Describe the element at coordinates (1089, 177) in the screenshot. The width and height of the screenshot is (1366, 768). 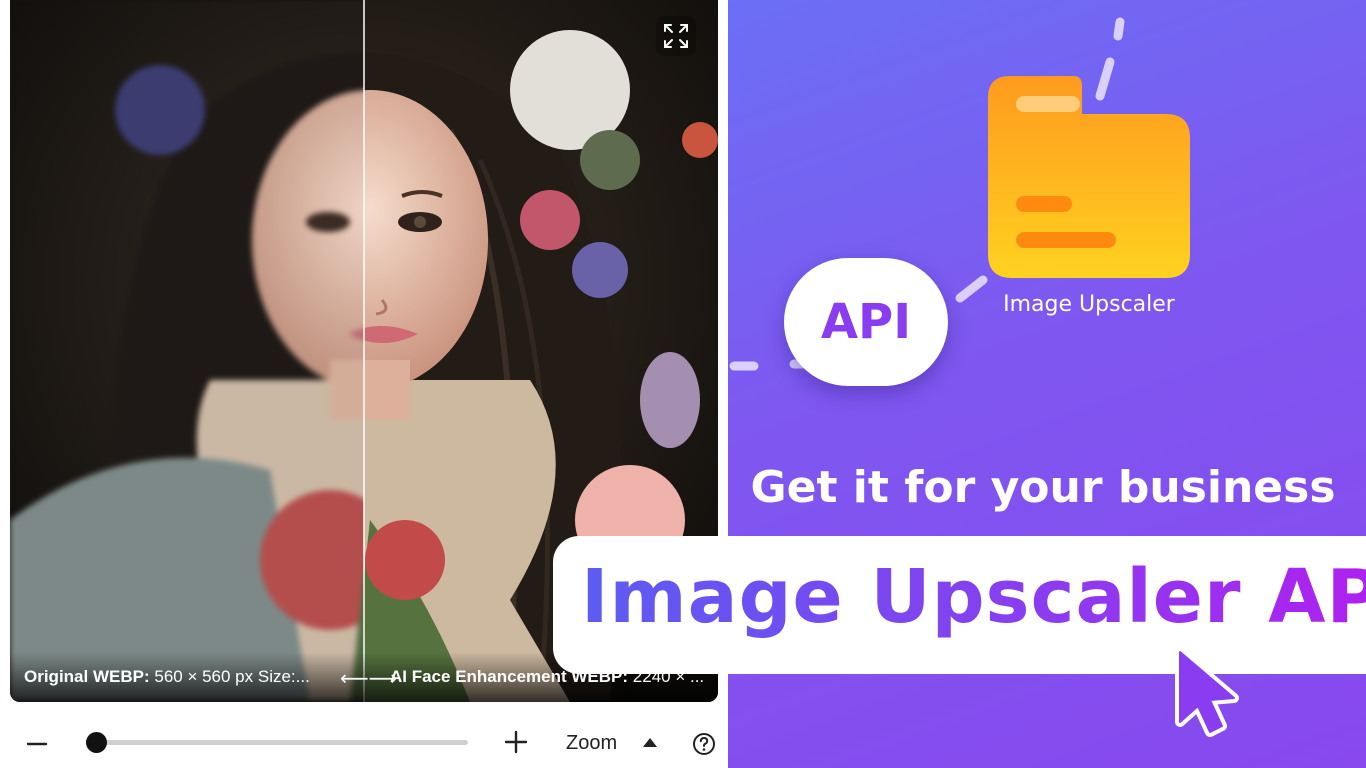
I see `folder-icon` at that location.